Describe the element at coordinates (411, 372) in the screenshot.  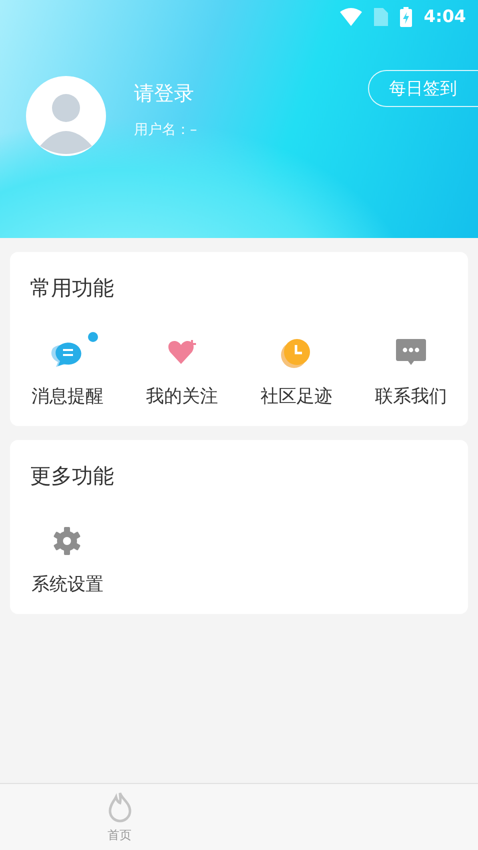
I see `feature-item: 联系我们` at that location.